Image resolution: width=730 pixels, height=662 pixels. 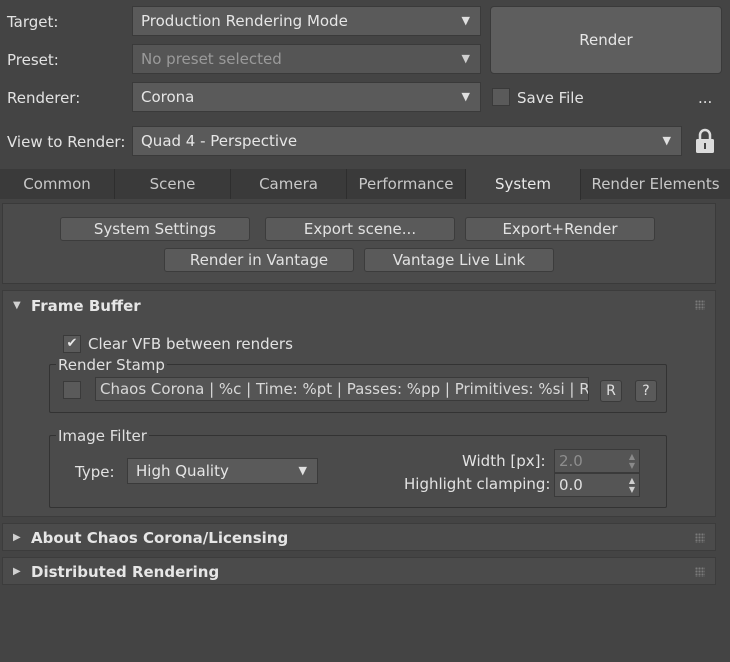 What do you see at coordinates (86, 306) in the screenshot?
I see `frame-buffer-title: Frame Buffer` at bounding box center [86, 306].